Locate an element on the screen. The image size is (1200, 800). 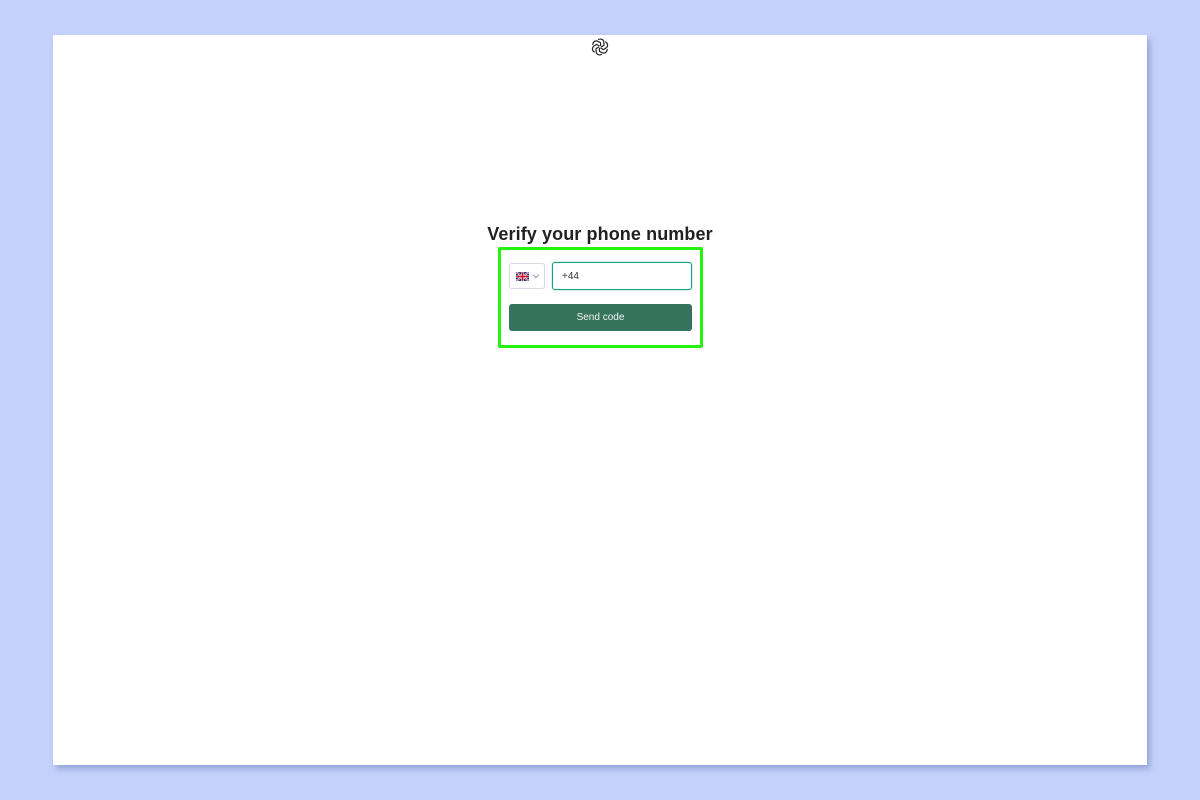
chevron-down-icon is located at coordinates (536, 276).